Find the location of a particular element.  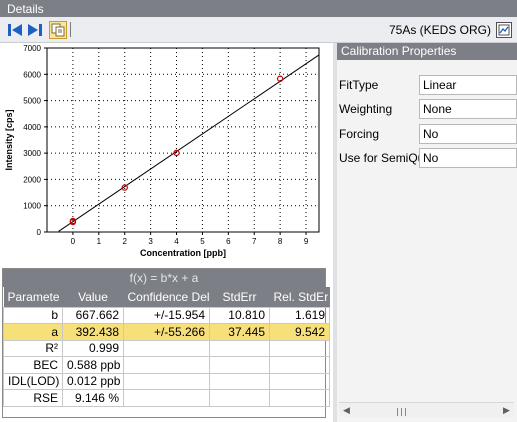

x-tick-label: 5 is located at coordinates (202, 241).